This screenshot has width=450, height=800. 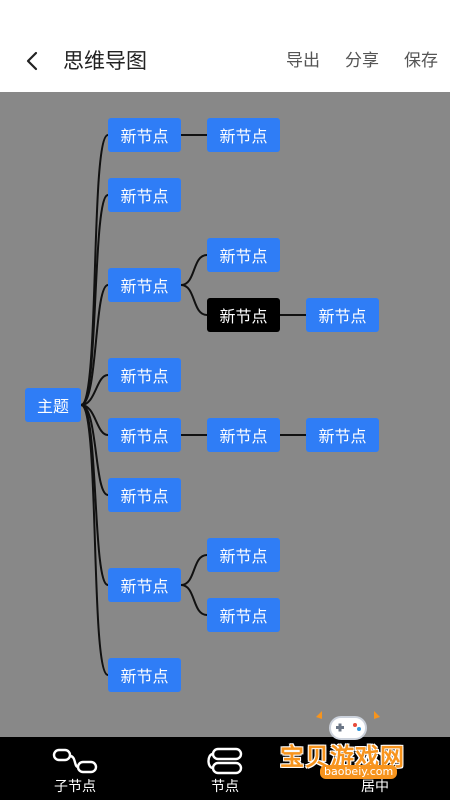 What do you see at coordinates (225, 761) in the screenshot?
I see `sibling-node-icon` at bounding box center [225, 761].